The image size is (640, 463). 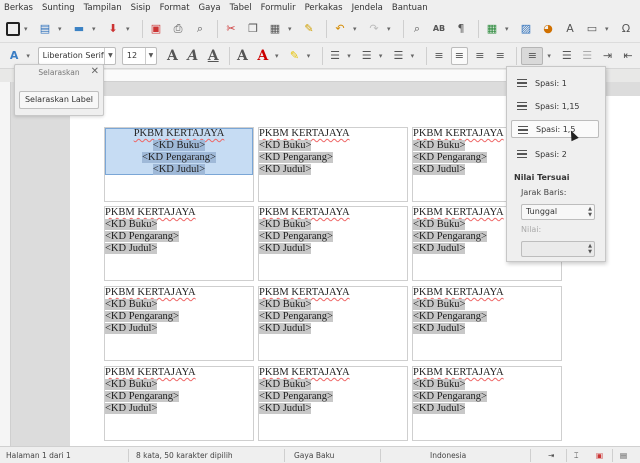 What do you see at coordinates (156, 29) in the screenshot?
I see `export-pdf-icon: ▣` at bounding box center [156, 29].